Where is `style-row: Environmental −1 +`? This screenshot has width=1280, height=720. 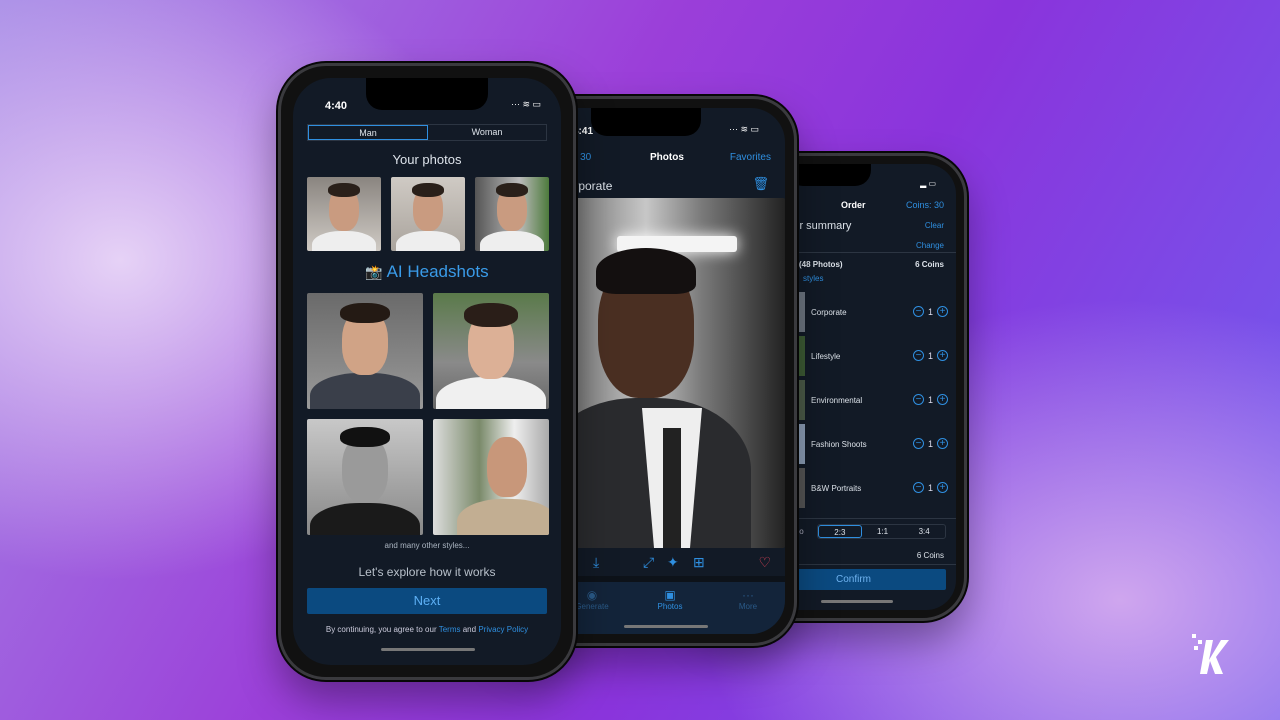
style-row: Environmental −1 + is located at coordinates (873, 400).